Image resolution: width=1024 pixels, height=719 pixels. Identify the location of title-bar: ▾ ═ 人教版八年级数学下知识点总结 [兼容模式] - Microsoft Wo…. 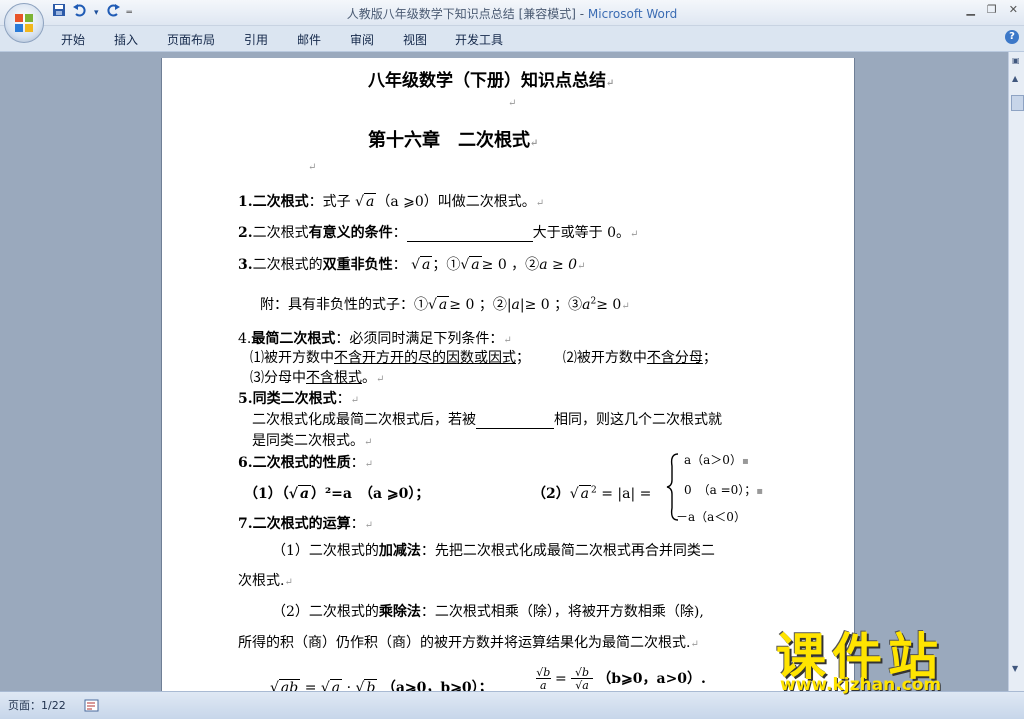
(512, 13).